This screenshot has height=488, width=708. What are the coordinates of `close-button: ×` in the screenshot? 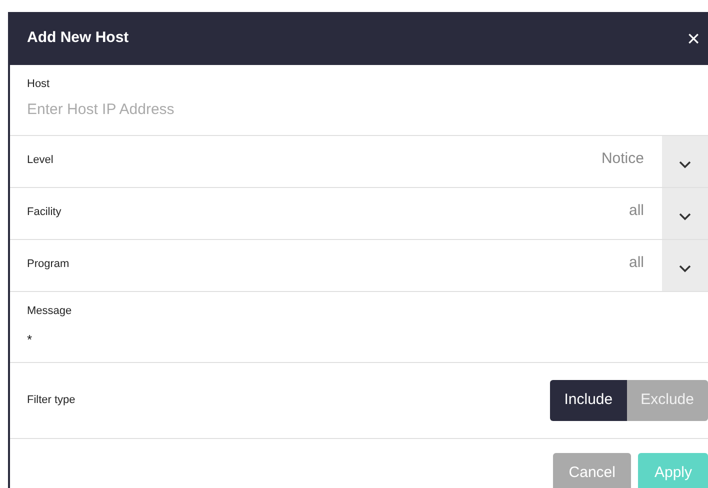 It's located at (693, 39).